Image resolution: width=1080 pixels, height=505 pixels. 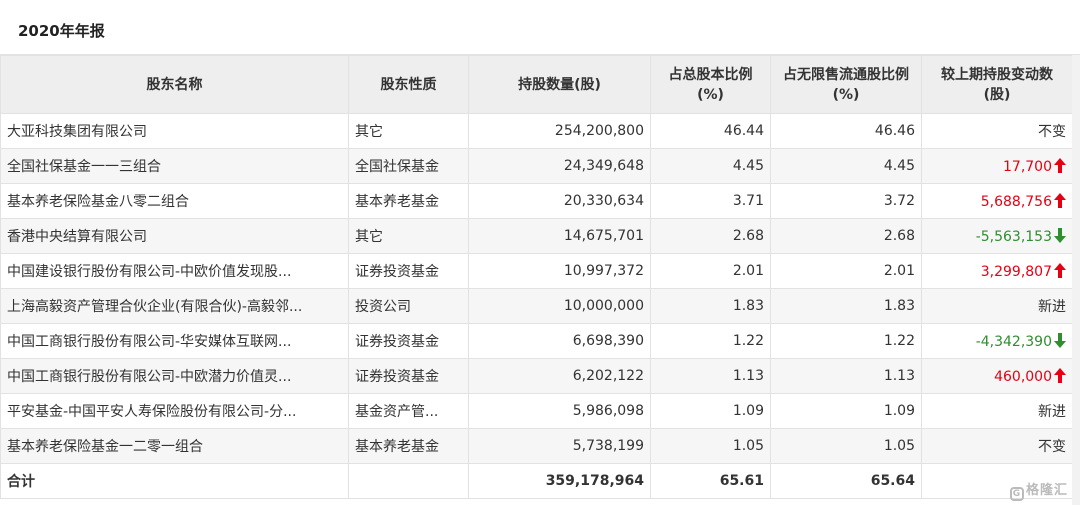 I want to click on cell-change: 新进, so click(x=997, y=411).